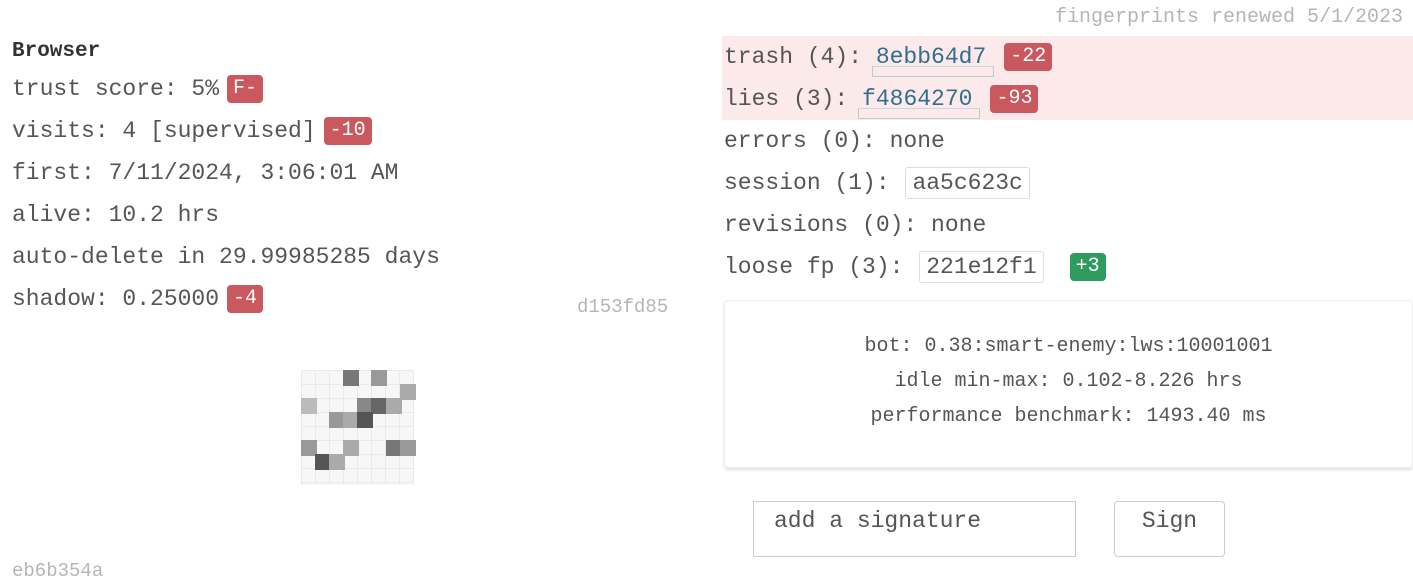  I want to click on trash-hash-underline, so click(933, 71).